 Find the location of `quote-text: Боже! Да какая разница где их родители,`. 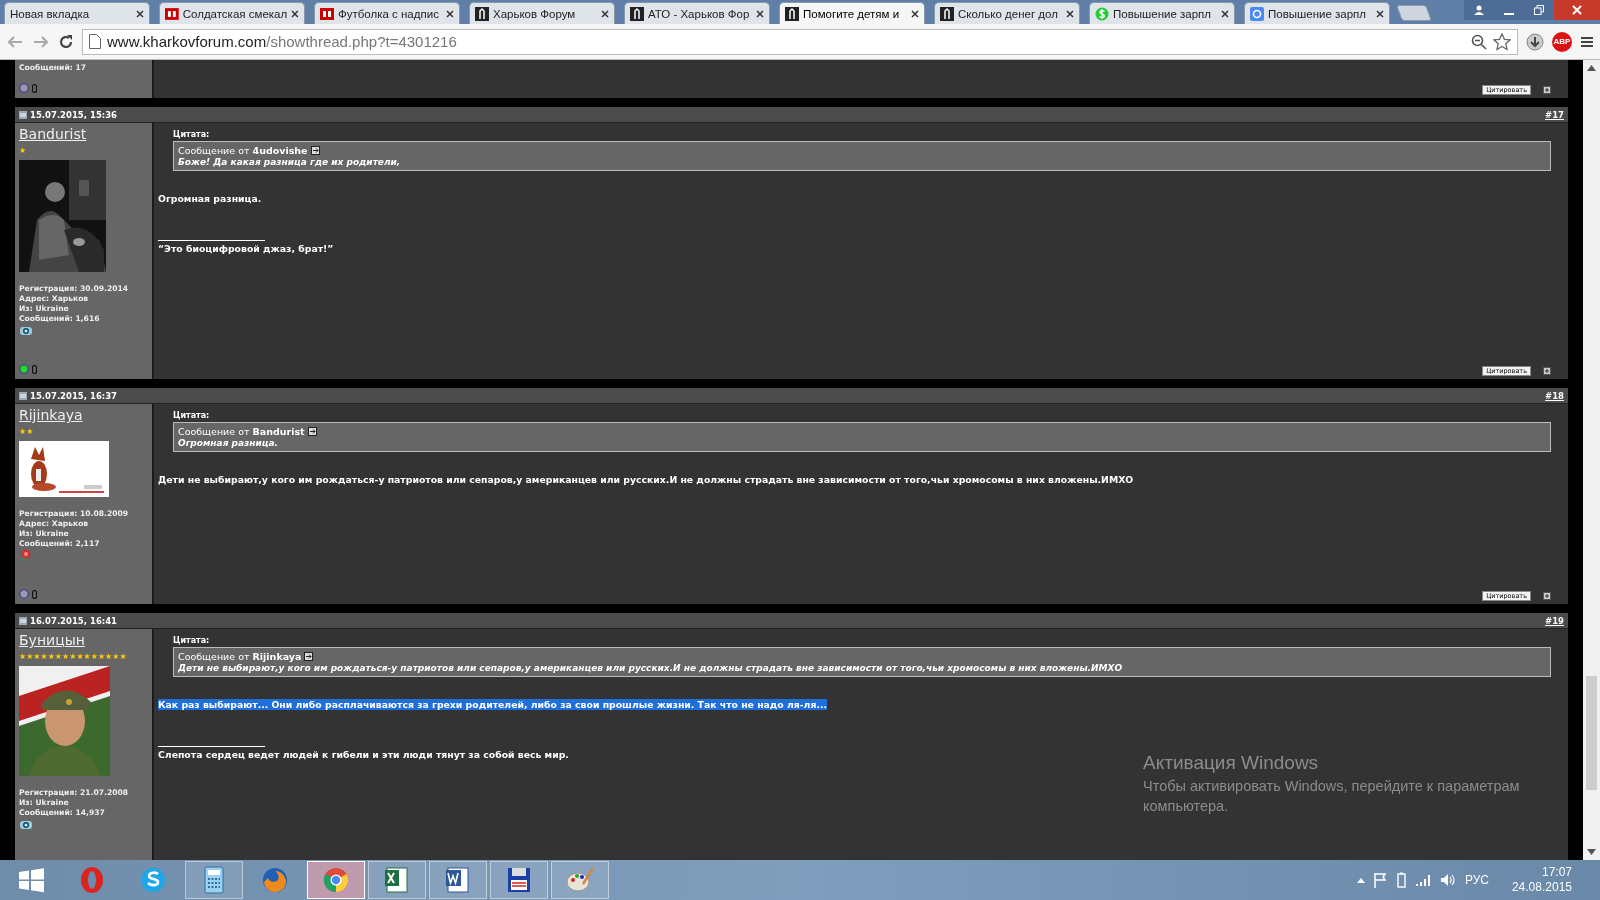

quote-text: Боже! Да какая разница где их родители, is located at coordinates (290, 162).